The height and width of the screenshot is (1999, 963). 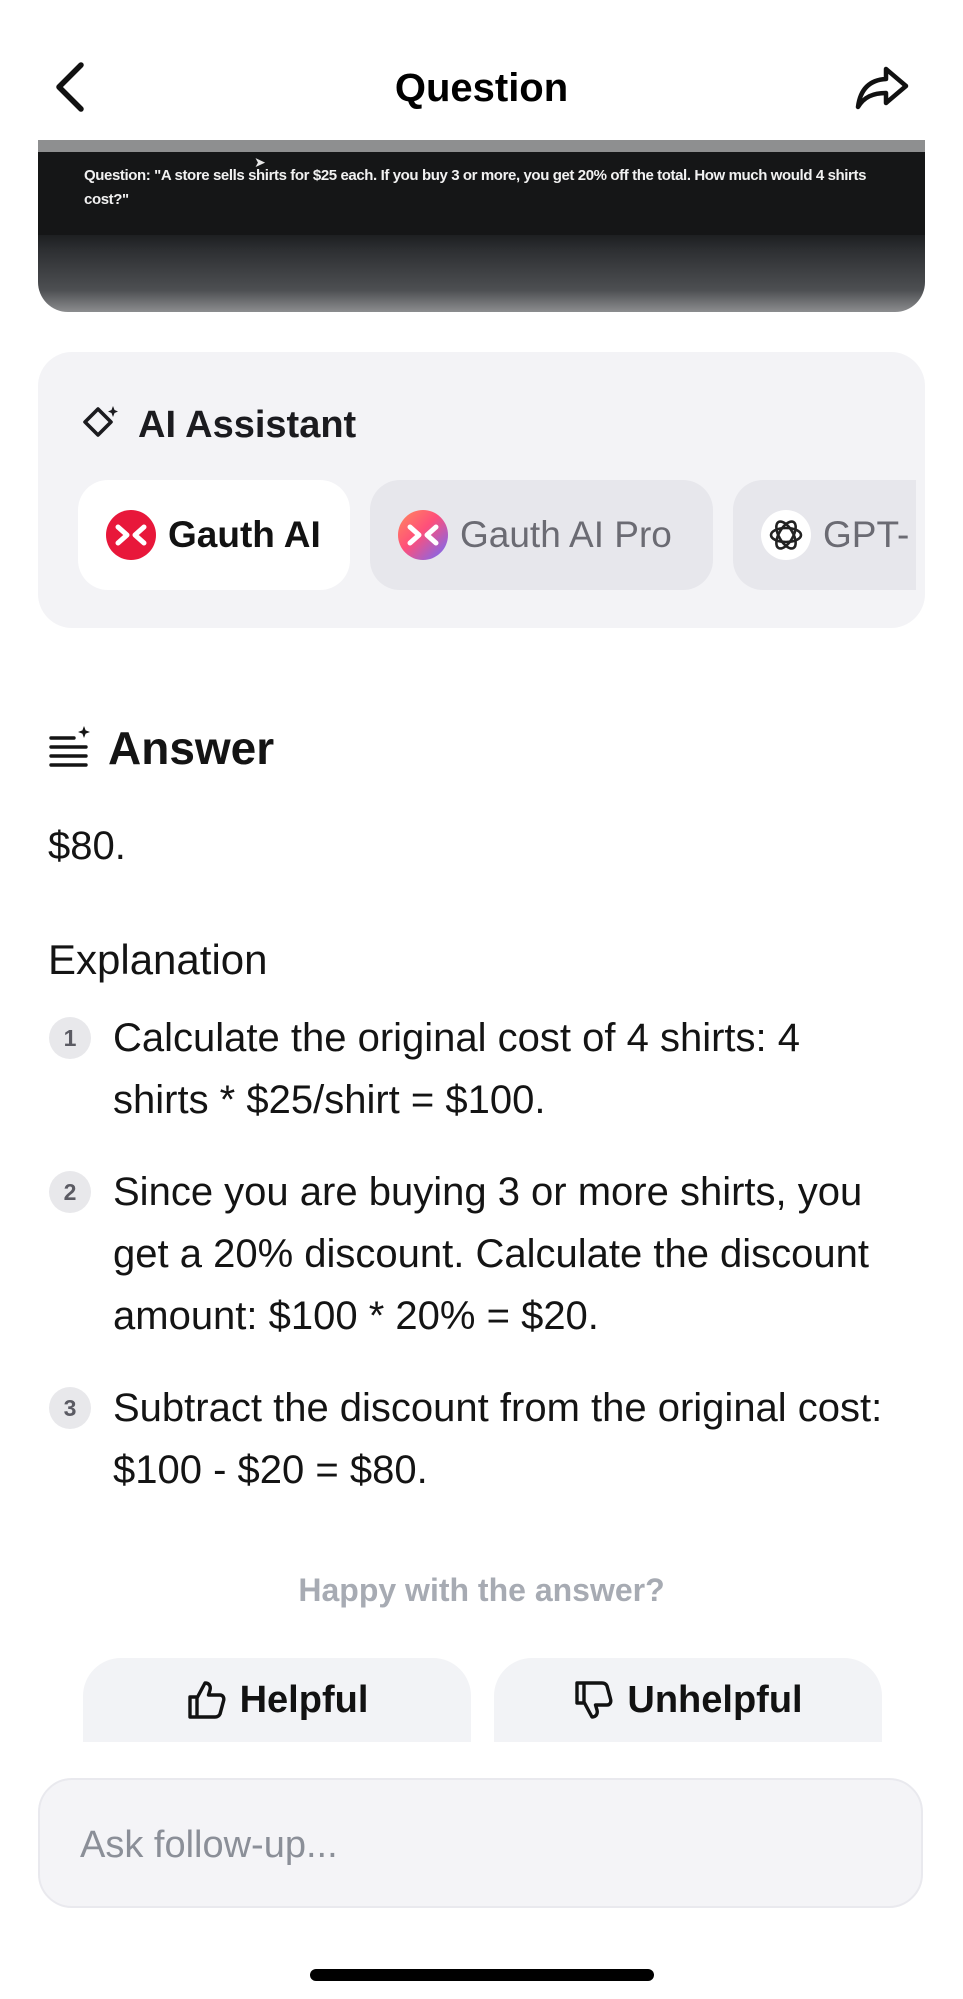 I want to click on followup-box, so click(x=480, y=1843).